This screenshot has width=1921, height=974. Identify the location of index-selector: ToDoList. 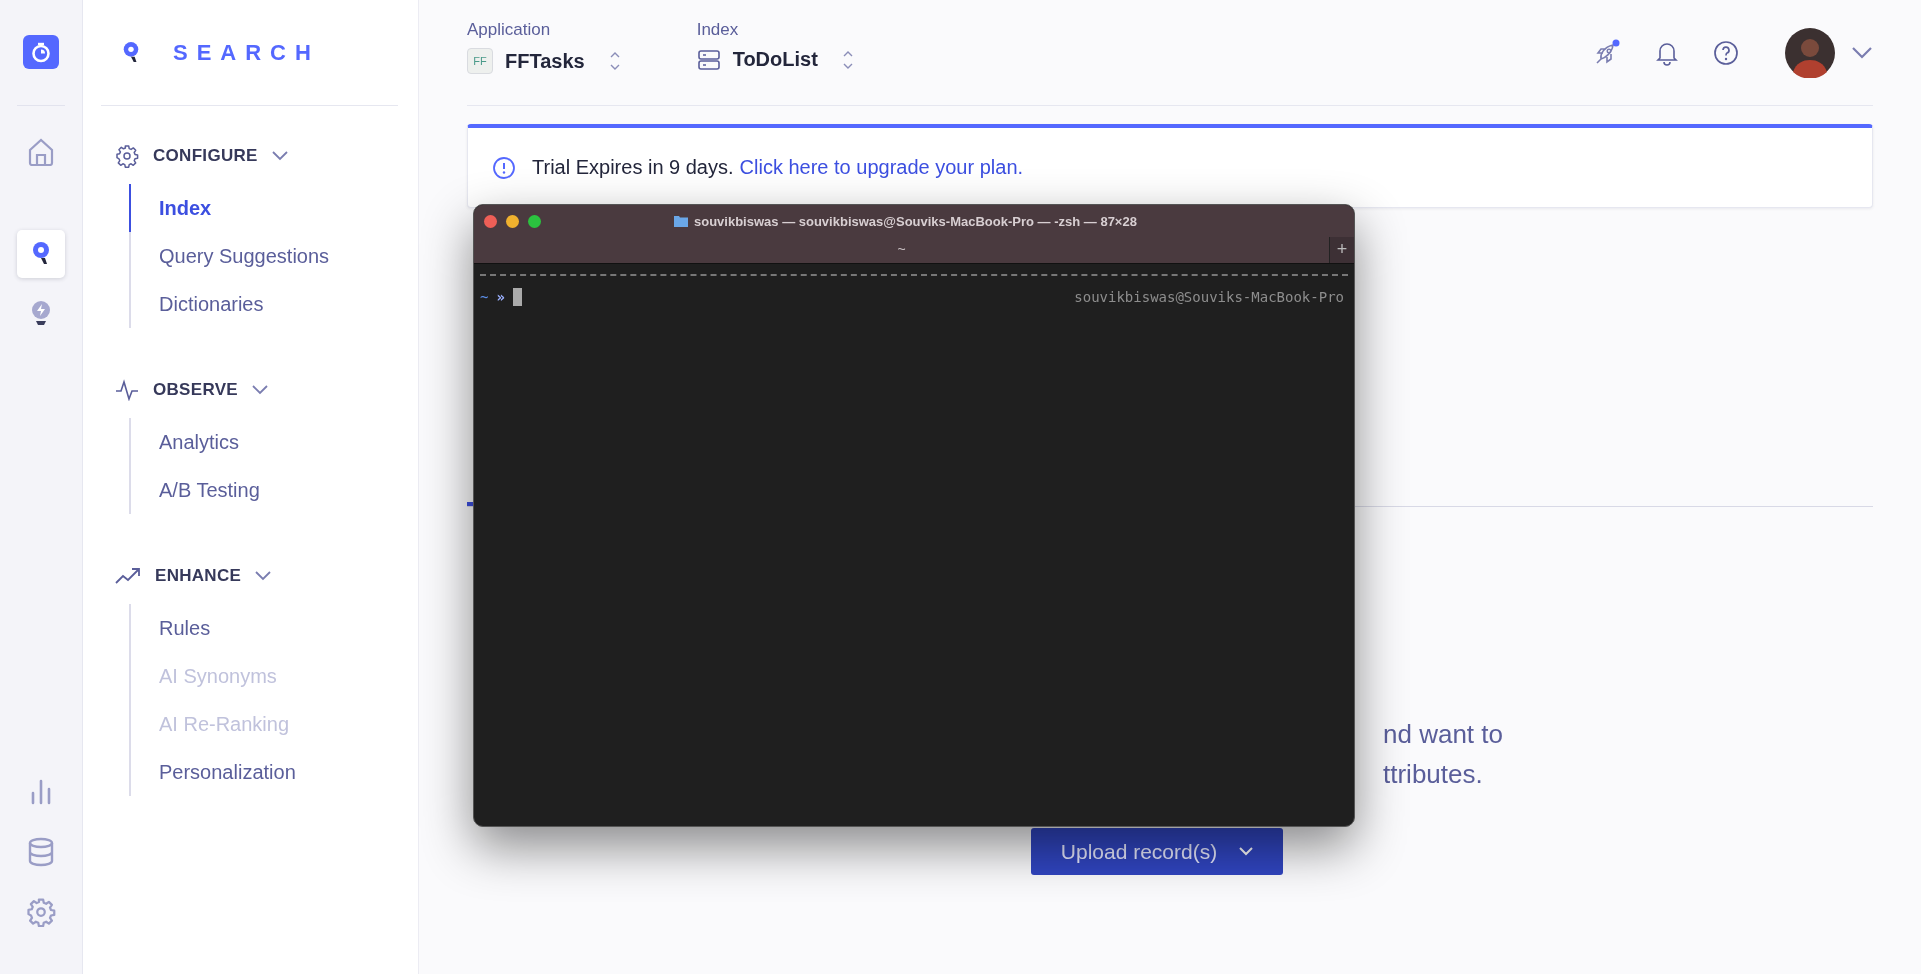
(775, 59).